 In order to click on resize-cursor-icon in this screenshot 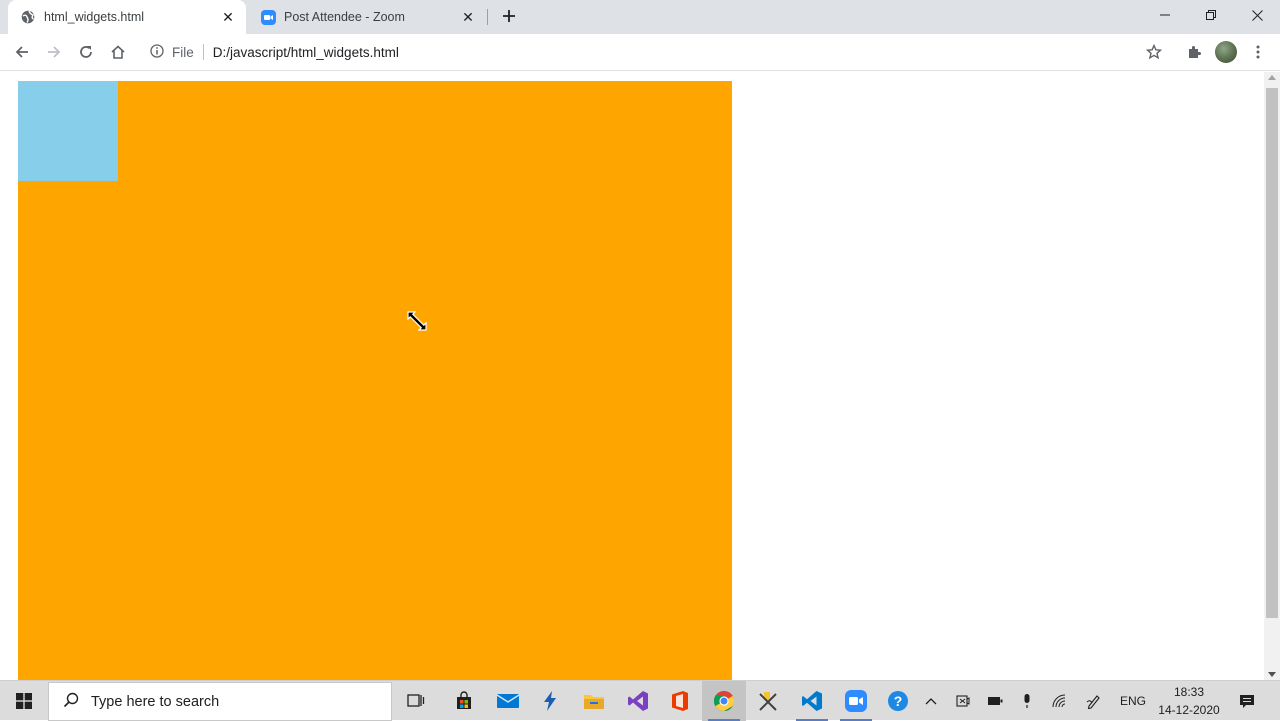, I will do `click(417, 321)`.